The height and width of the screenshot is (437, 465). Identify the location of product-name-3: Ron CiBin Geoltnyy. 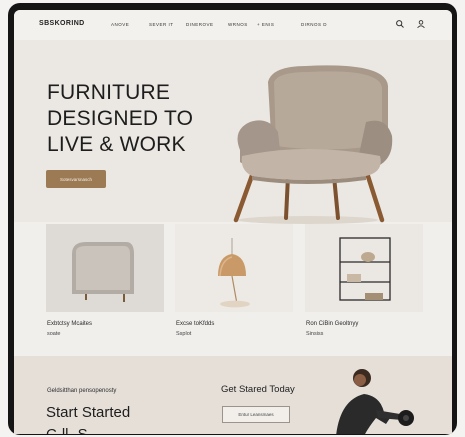
(332, 324).